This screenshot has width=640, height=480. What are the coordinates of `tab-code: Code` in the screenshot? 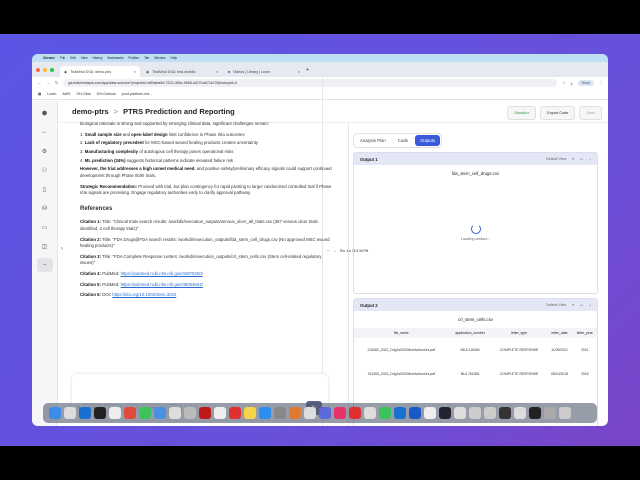 It's located at (403, 140).